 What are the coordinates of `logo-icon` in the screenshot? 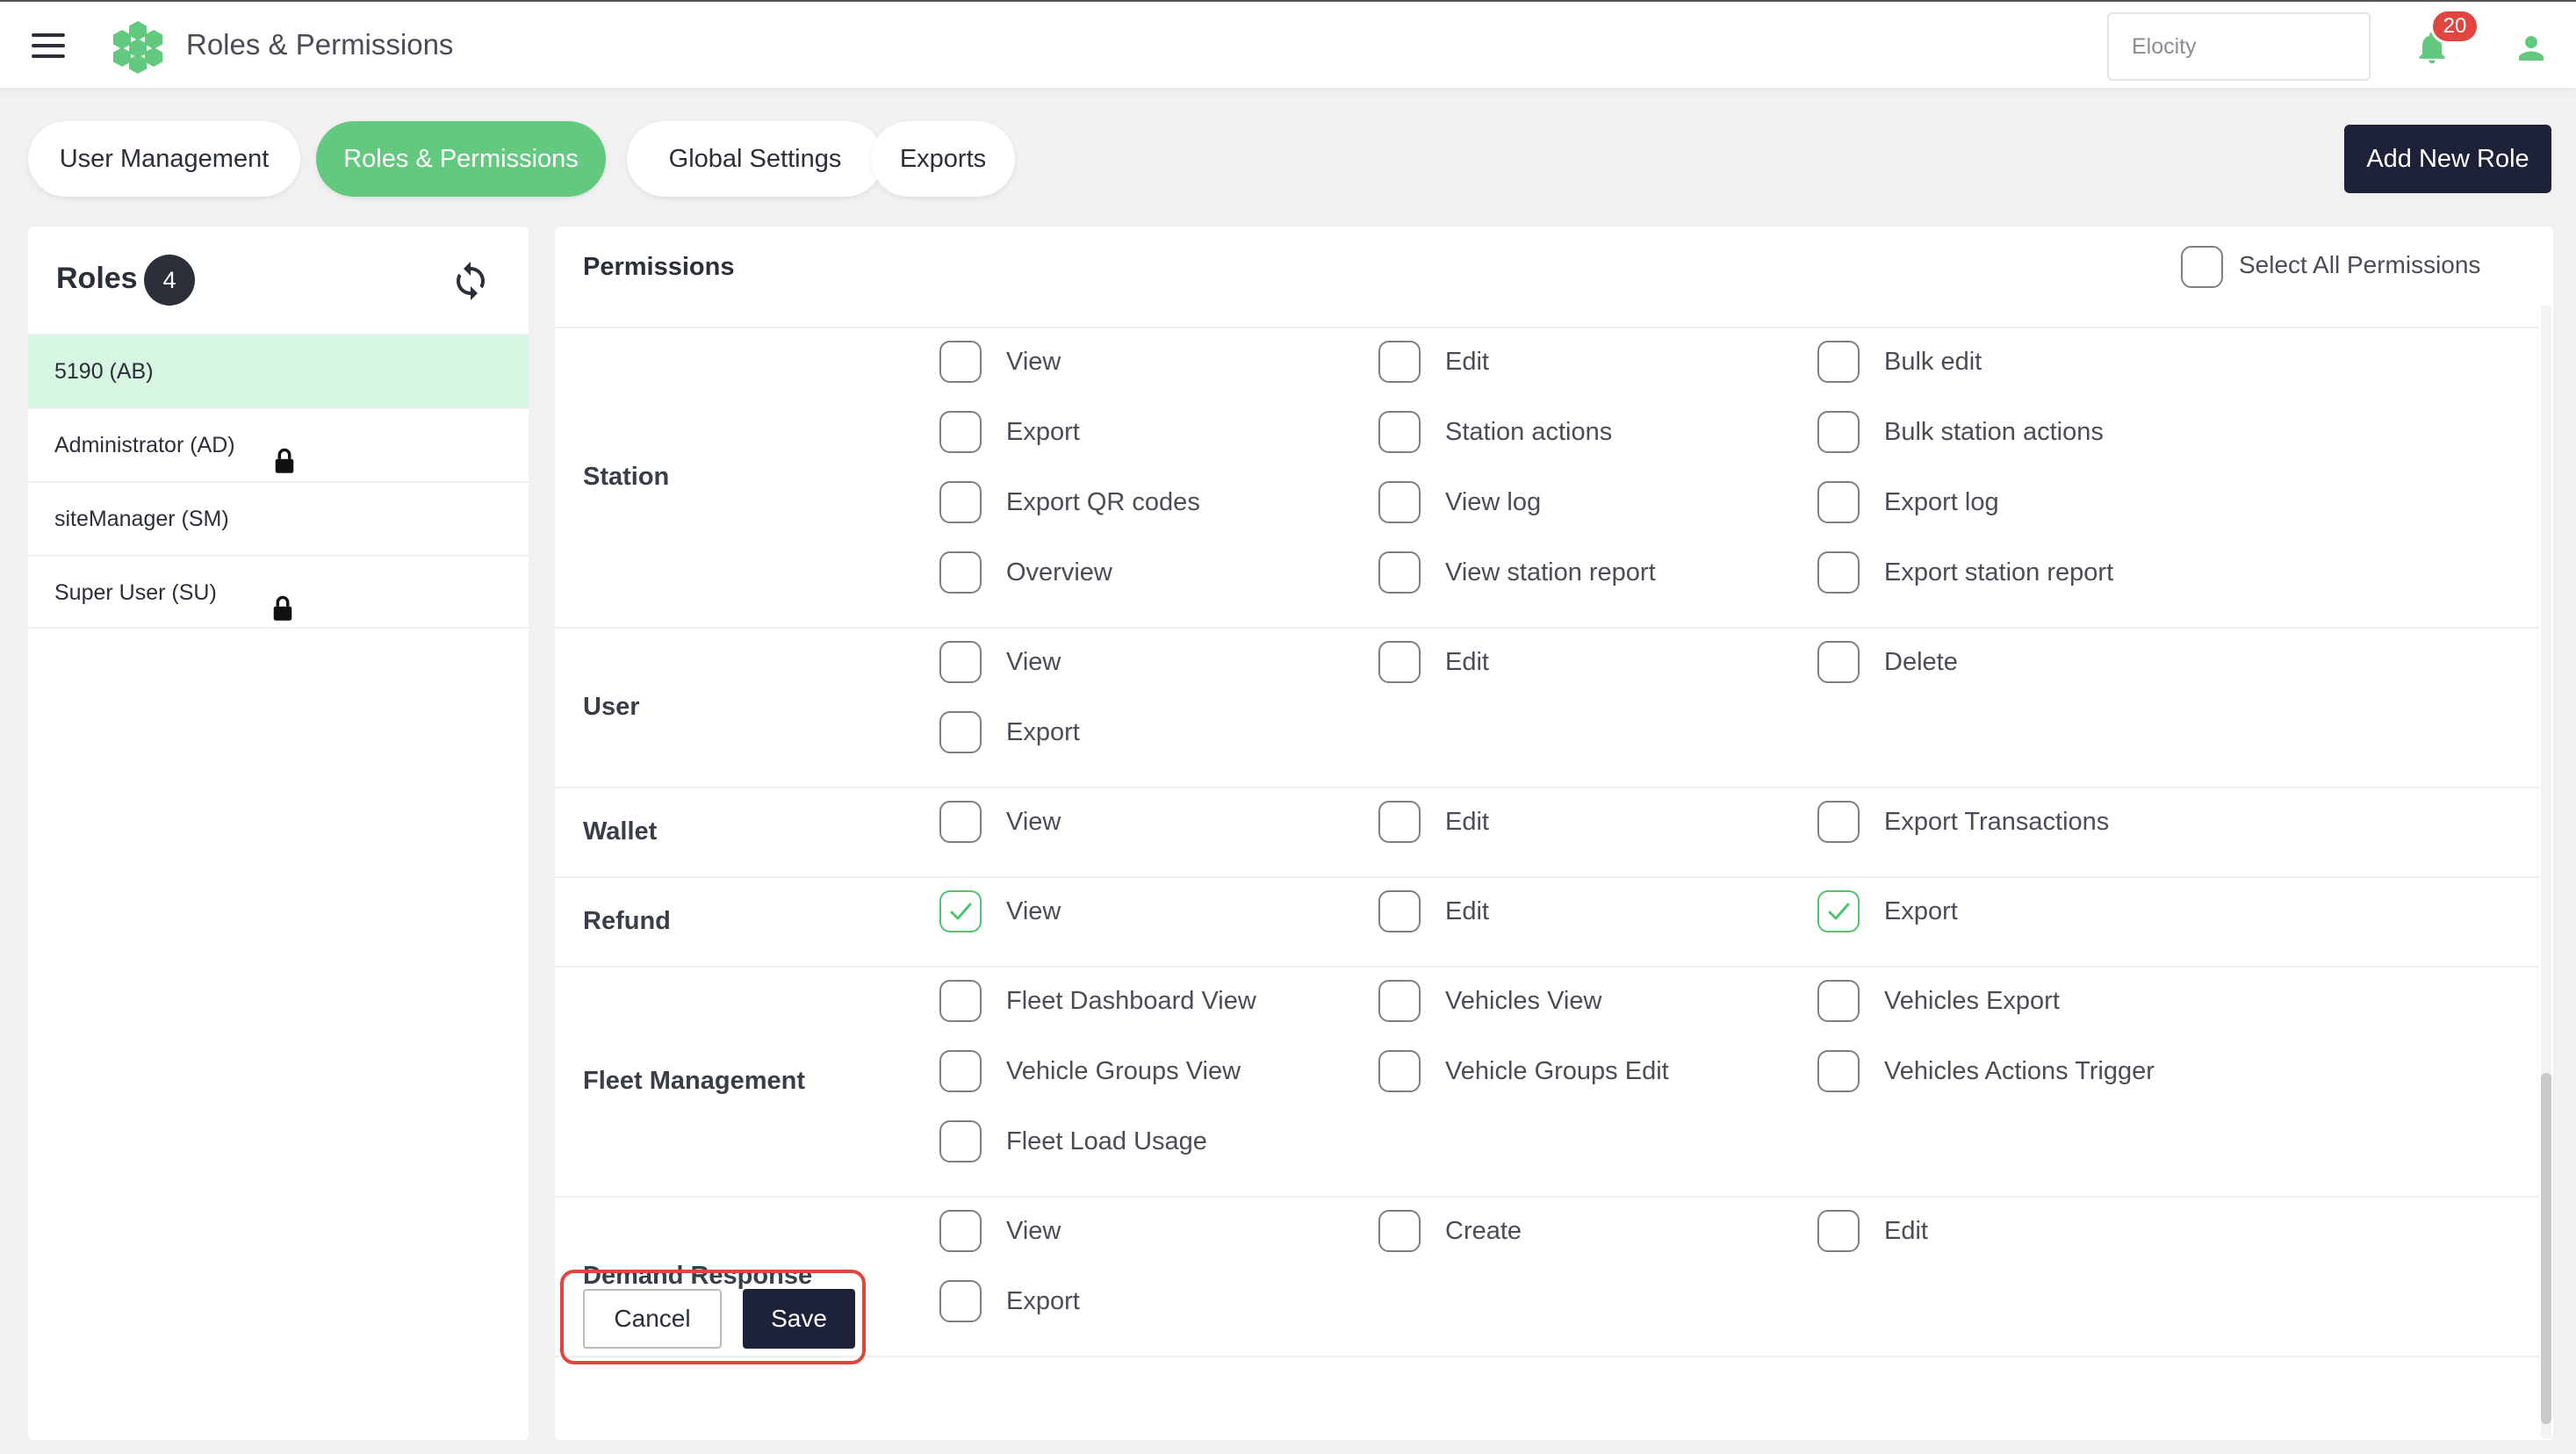 It's located at (137, 47).